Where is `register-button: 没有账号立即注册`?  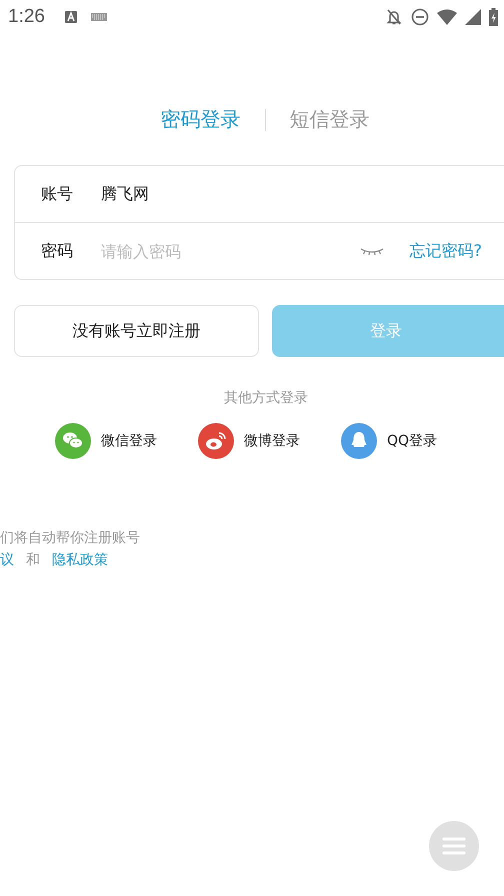 register-button: 没有账号立即注册 is located at coordinates (136, 331).